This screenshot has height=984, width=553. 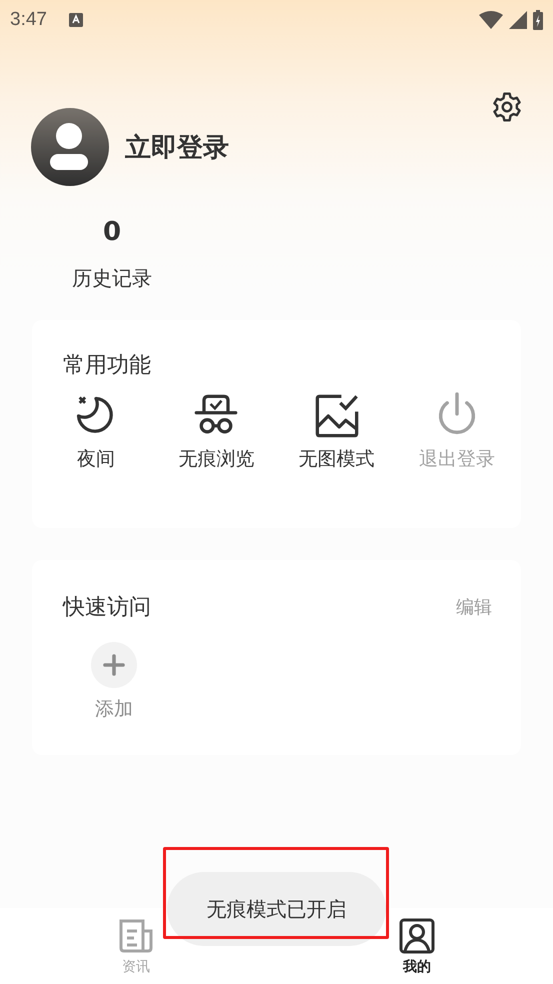 I want to click on section-title: 快速访问, so click(x=107, y=608).